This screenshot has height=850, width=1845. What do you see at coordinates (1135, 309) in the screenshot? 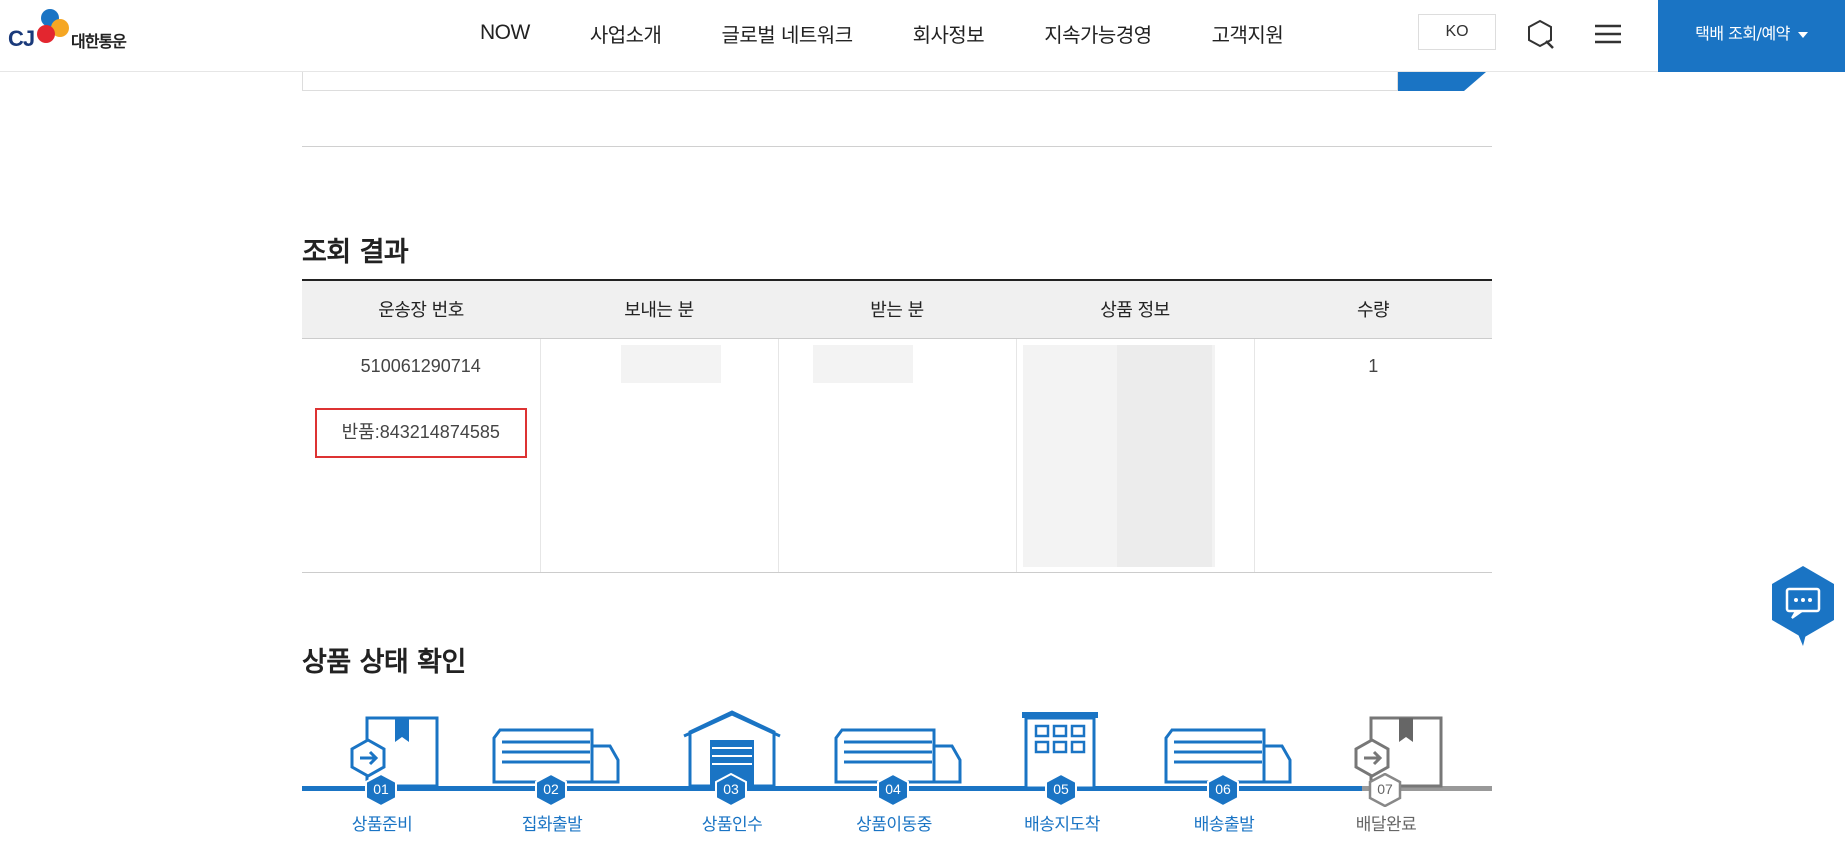
I see `col-product-info: 상품 정보` at bounding box center [1135, 309].